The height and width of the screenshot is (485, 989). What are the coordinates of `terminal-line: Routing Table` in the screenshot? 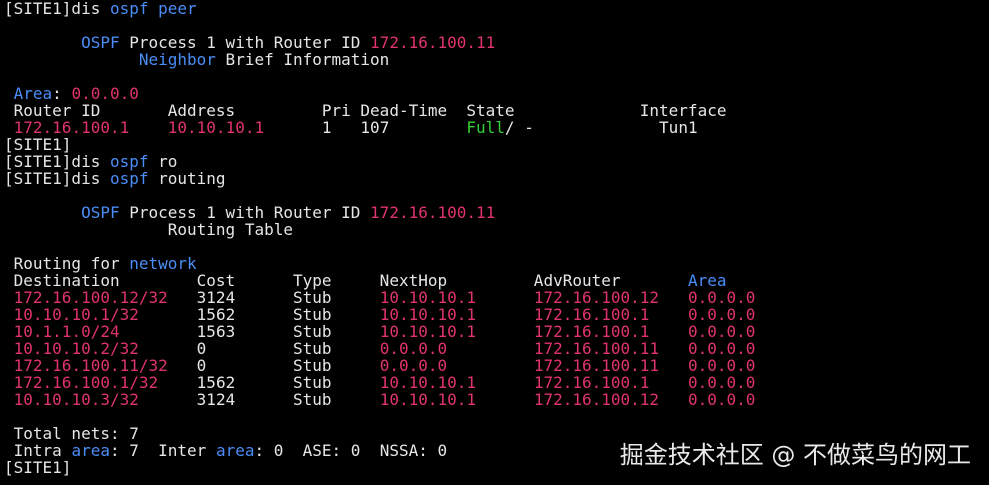 It's located at (494, 229).